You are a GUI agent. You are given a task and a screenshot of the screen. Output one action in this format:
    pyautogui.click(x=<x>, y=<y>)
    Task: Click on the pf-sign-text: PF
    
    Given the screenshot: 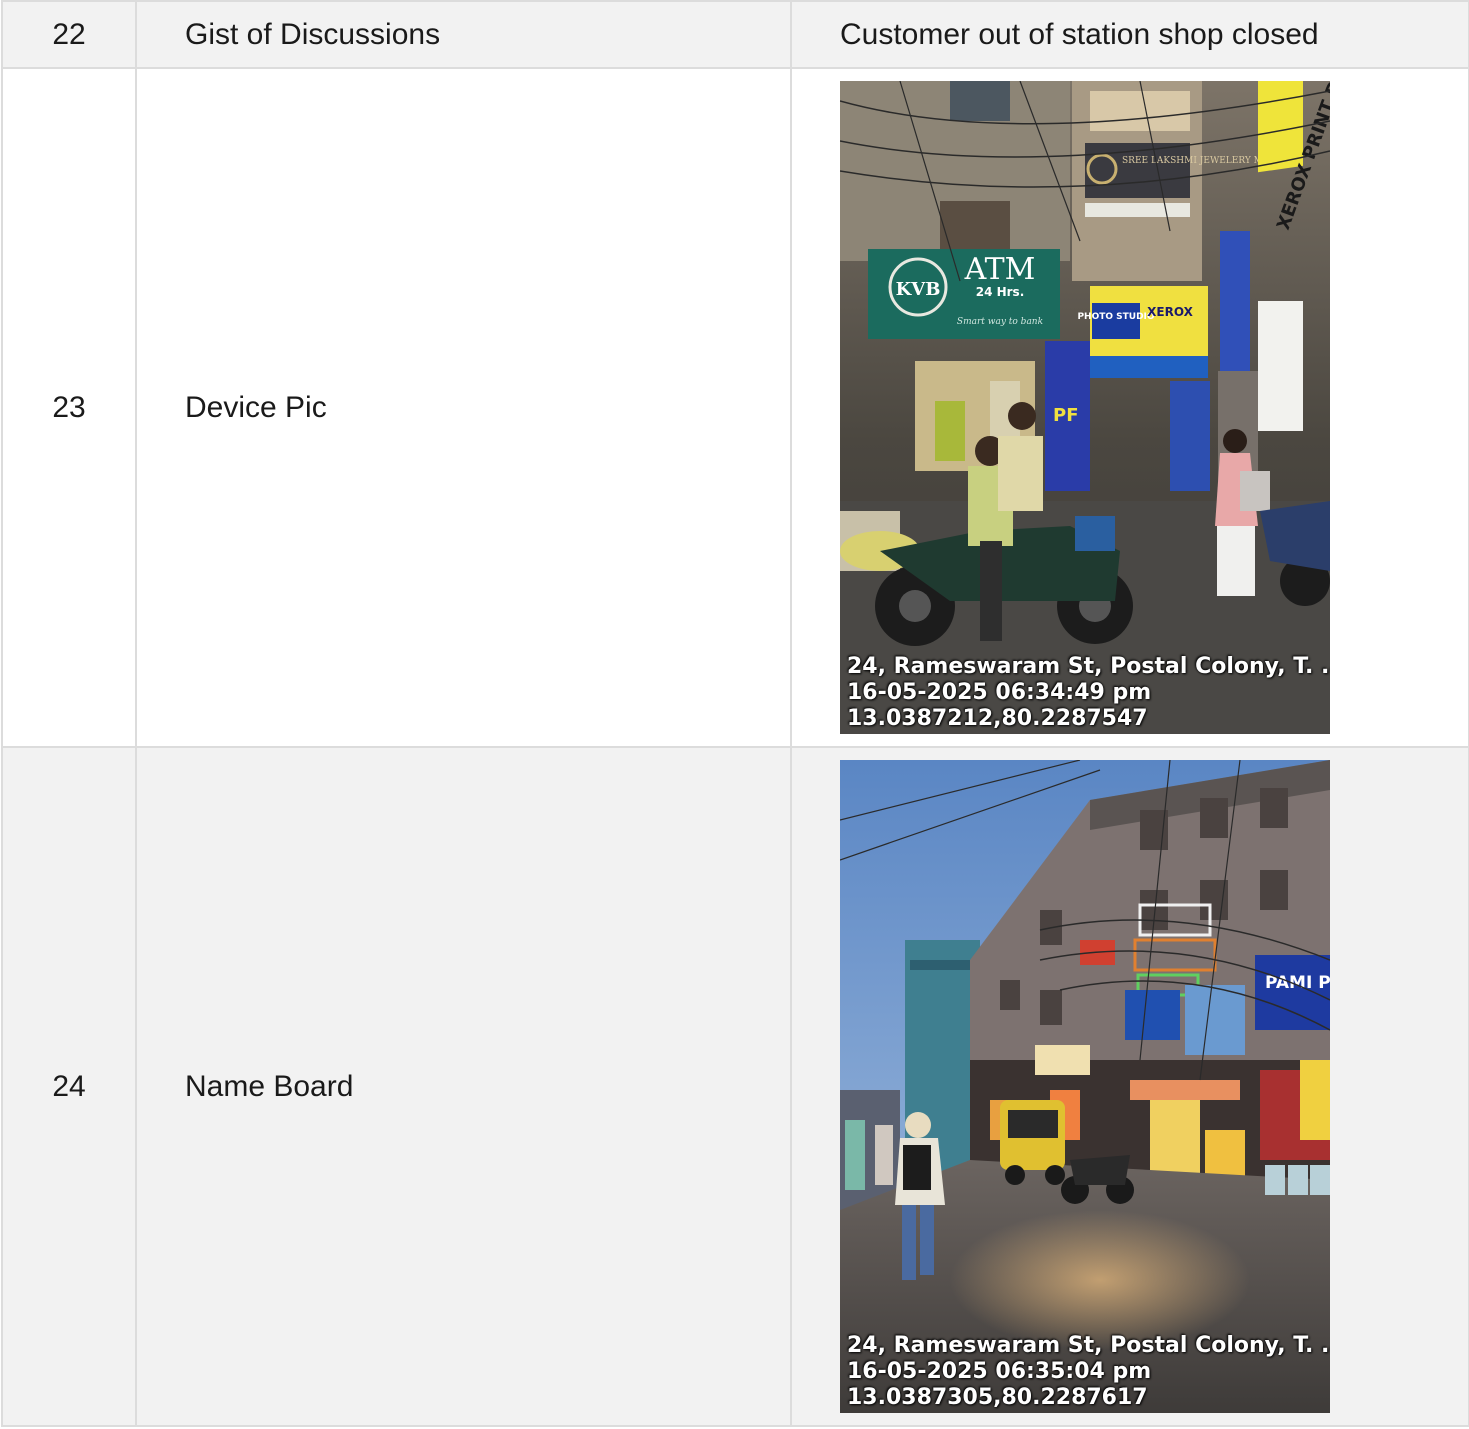 What is the action you would take?
    pyautogui.click(x=1066, y=415)
    